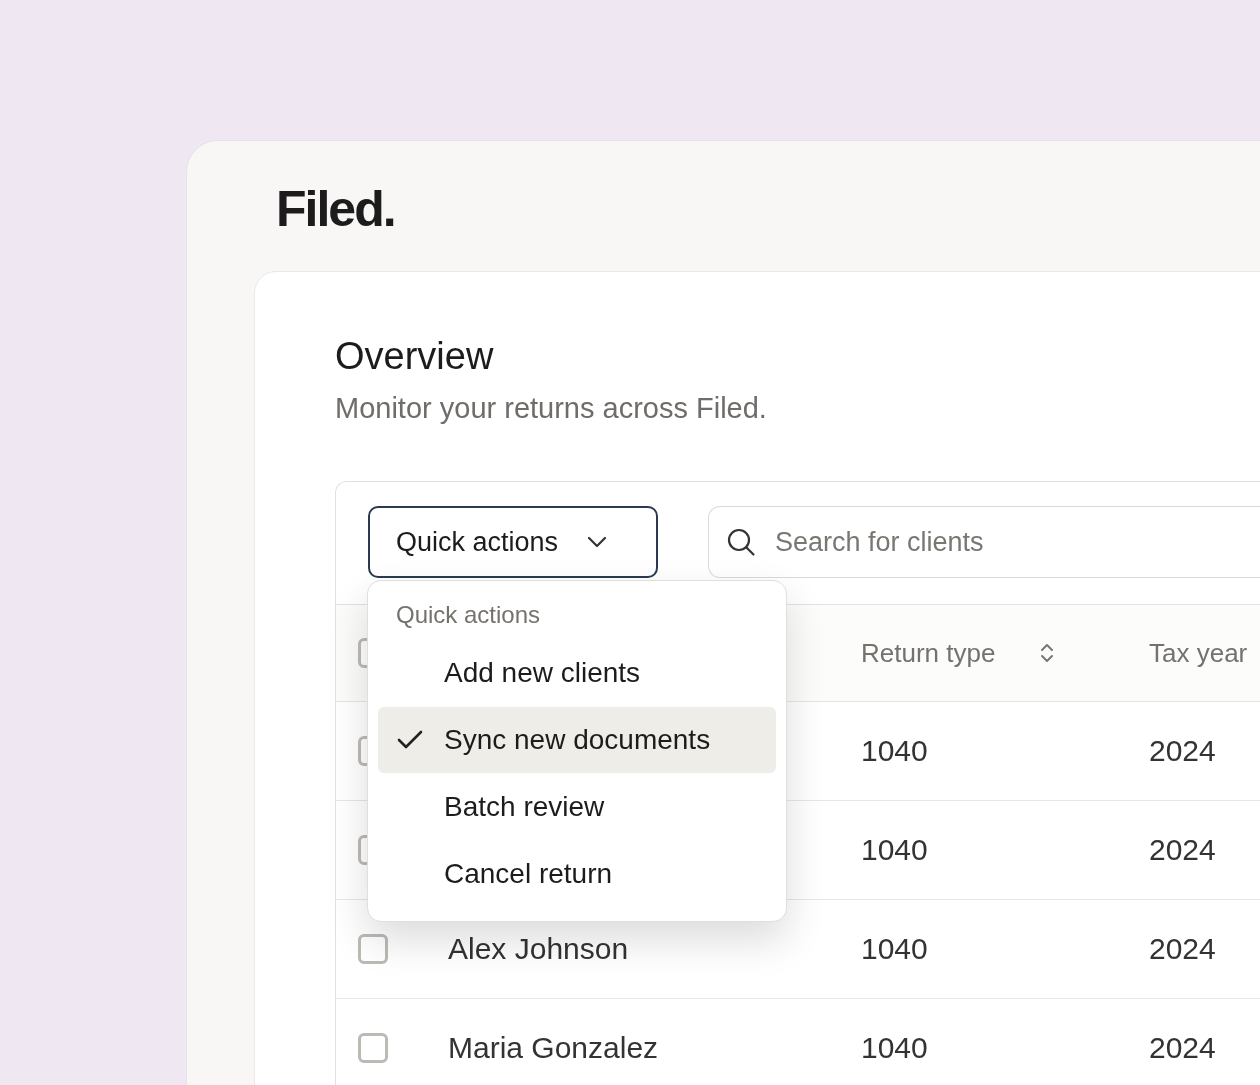 This screenshot has width=1260, height=1085. I want to click on column-header: Return type, so click(928, 653).